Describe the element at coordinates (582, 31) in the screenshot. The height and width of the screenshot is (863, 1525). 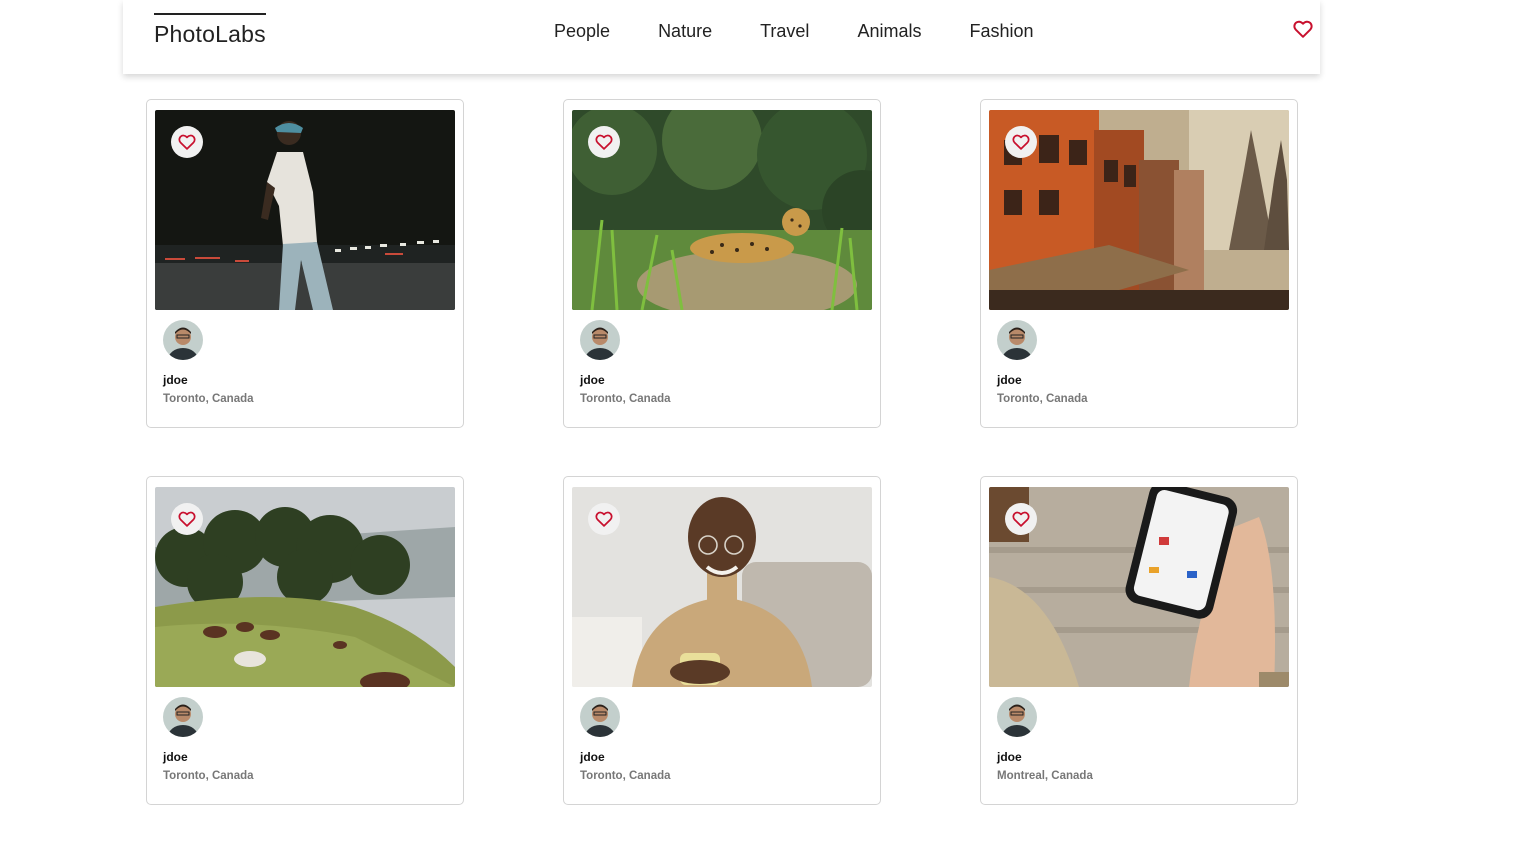
I see `topic-people: People` at that location.